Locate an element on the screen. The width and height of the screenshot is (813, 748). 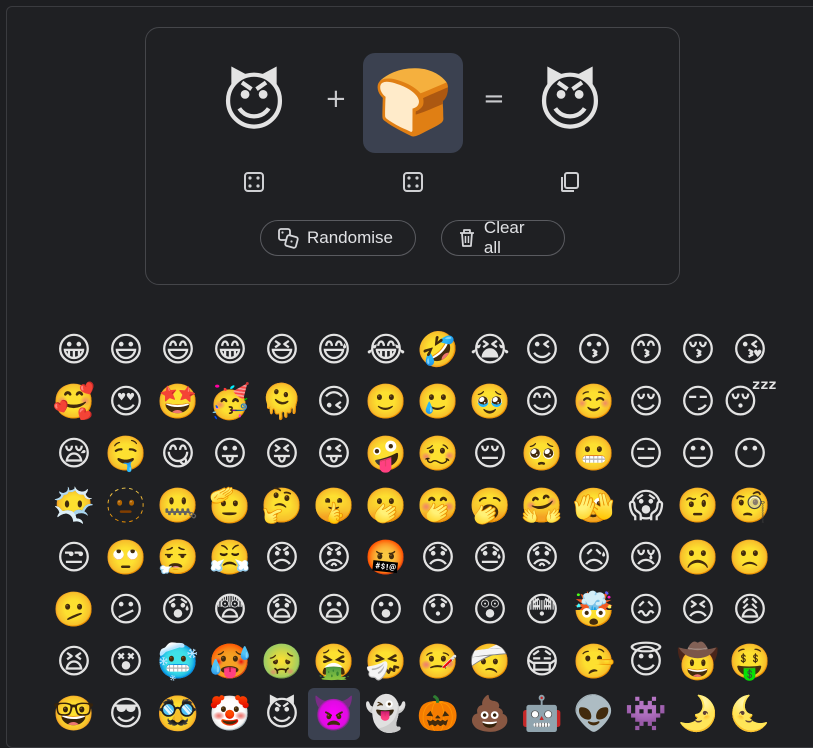
emoji-option: 😱 is located at coordinates (646, 506).